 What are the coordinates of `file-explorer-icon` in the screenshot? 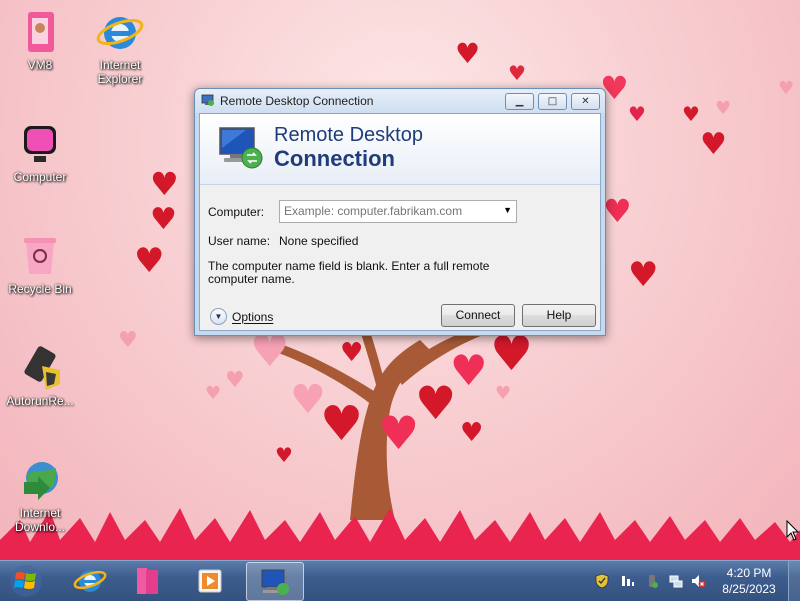 It's located at (147, 581).